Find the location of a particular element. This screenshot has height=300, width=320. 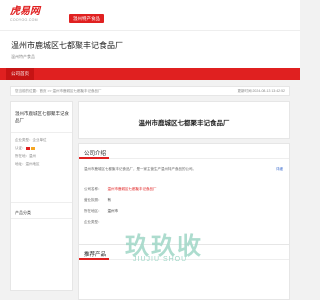

info-label: 公司名称： is located at coordinates (93, 189).